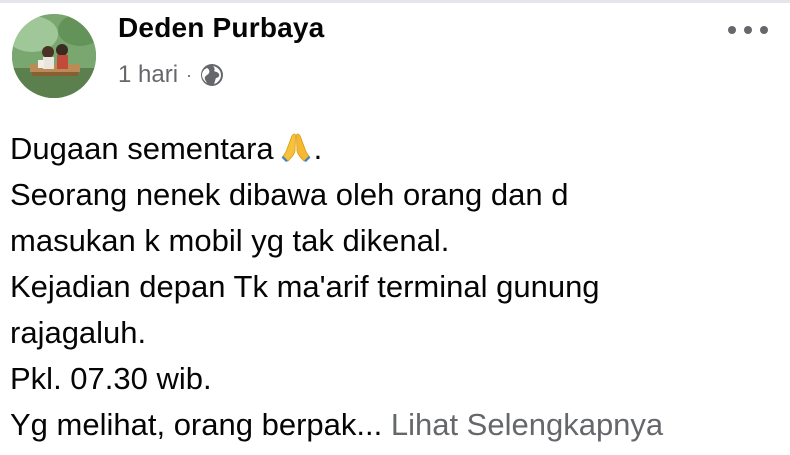  What do you see at coordinates (748, 30) in the screenshot?
I see `more-options-icon` at bounding box center [748, 30].